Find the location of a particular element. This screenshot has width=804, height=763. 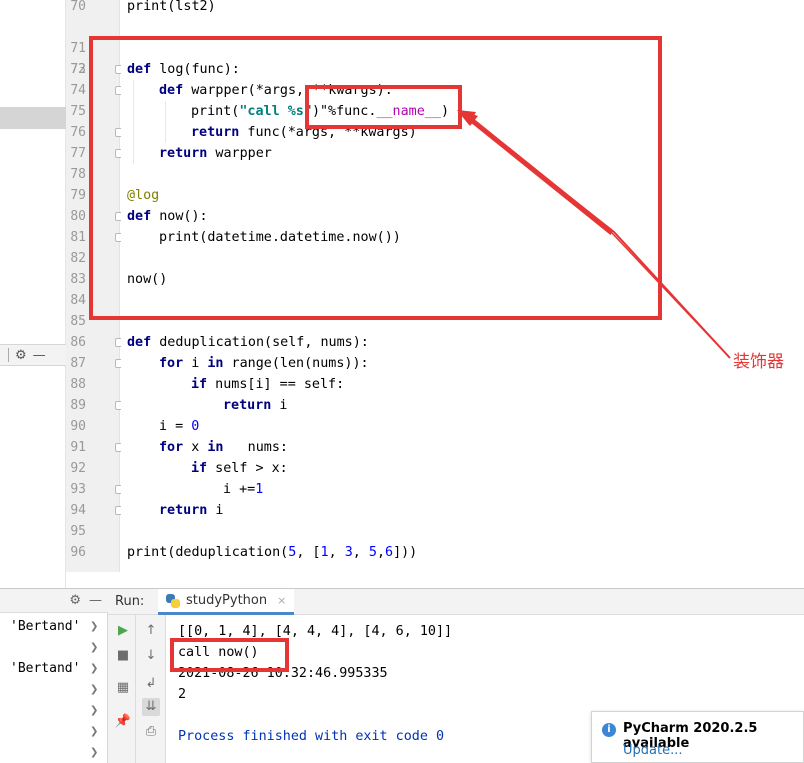

line-number: 93 is located at coordinates (78, 489).